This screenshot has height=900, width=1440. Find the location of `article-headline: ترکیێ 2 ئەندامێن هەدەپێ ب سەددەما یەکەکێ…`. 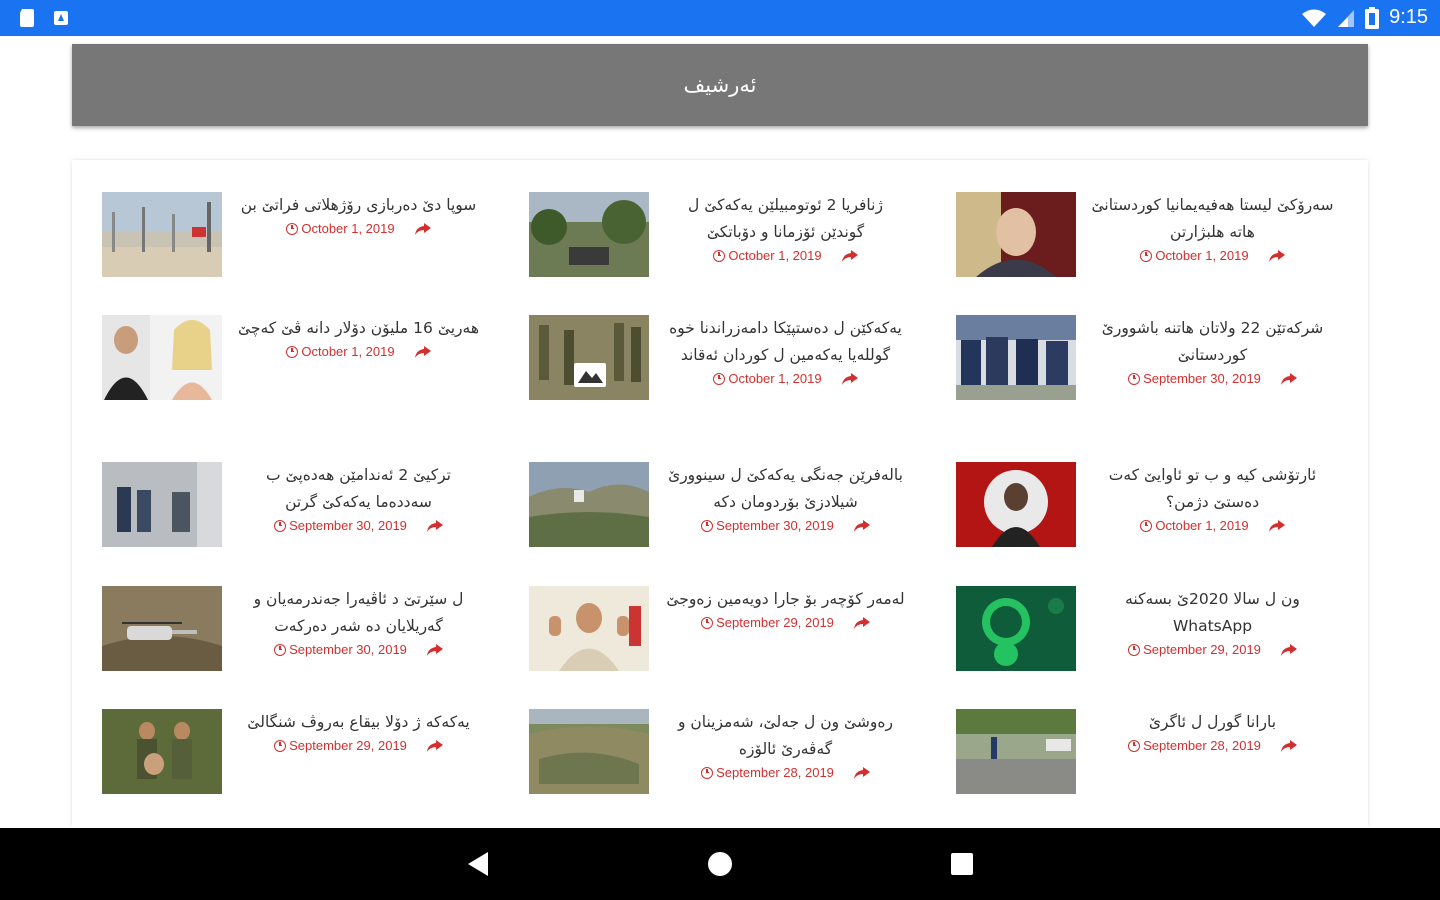

article-headline: ترکیێ 2 ئەندامێن هەدەپێ ب سەددەما یەکەکێ… is located at coordinates (358, 489).